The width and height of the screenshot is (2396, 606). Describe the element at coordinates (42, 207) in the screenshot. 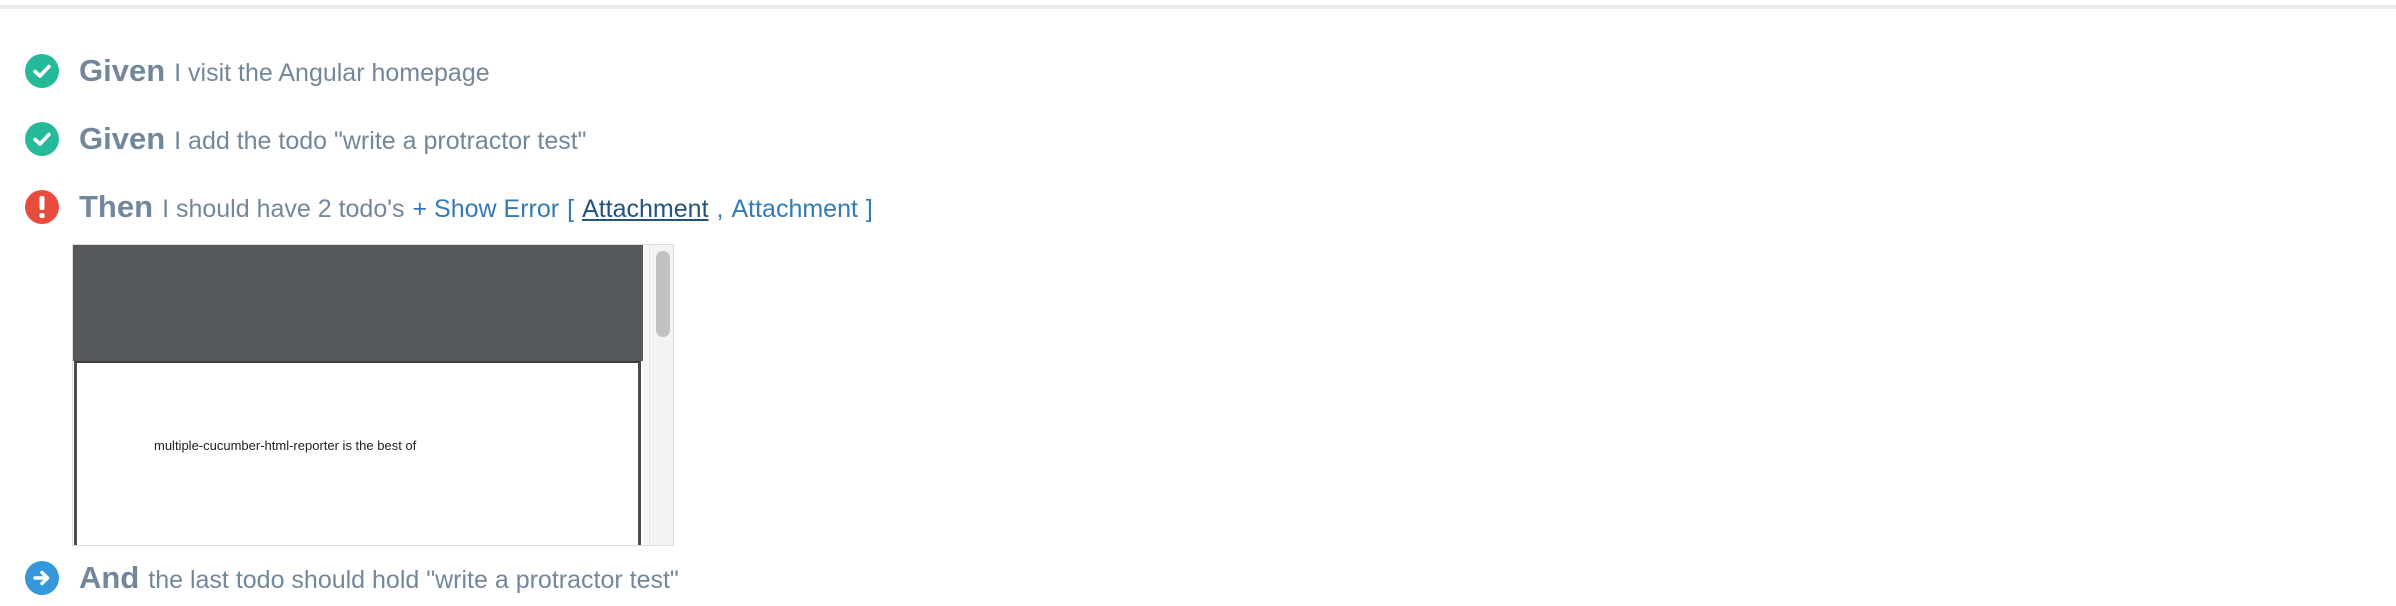

I see `exclamation-circle-icon` at that location.